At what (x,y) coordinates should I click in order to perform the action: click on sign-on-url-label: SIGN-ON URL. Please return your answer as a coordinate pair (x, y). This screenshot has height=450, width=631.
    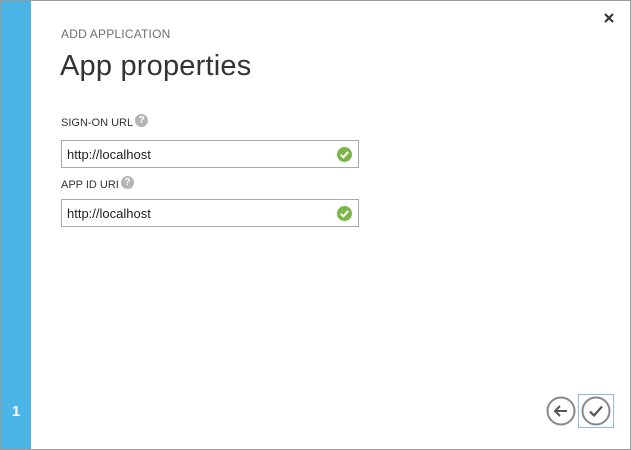
    Looking at the image, I should click on (97, 123).